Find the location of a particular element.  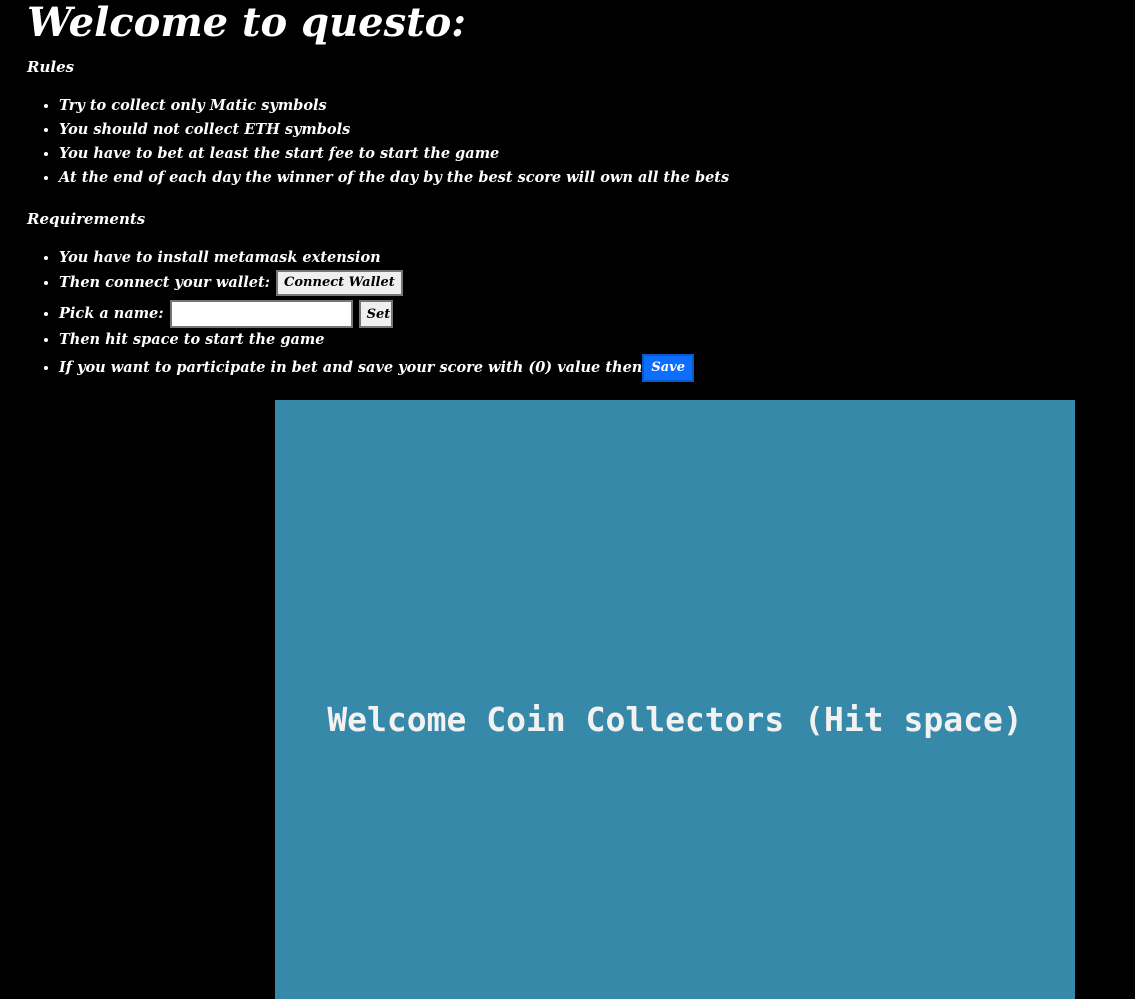

rule-item: Try to collect only Matic symbols is located at coordinates (394, 108).